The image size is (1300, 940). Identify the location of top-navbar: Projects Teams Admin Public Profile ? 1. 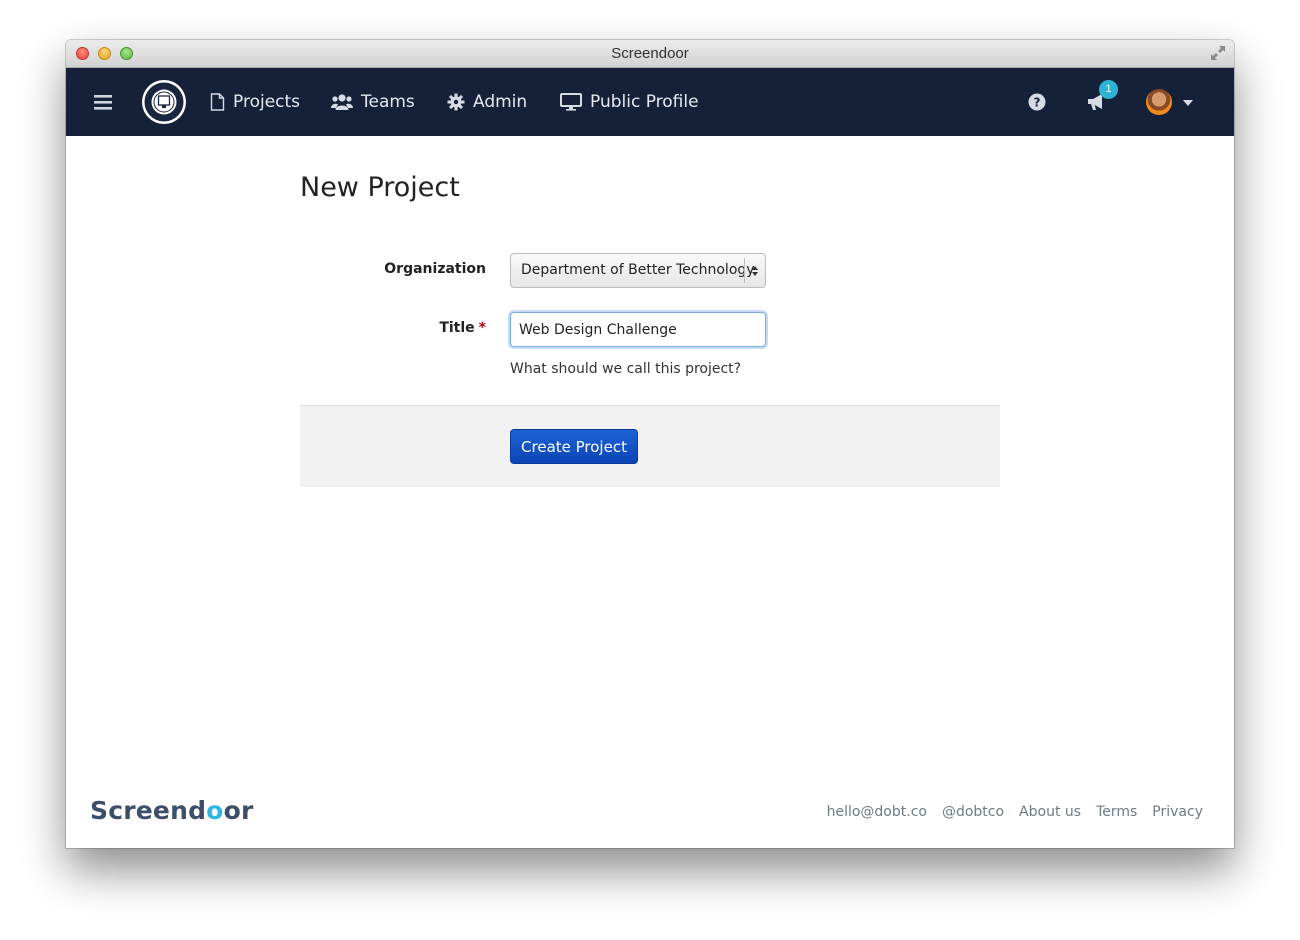
(650, 102).